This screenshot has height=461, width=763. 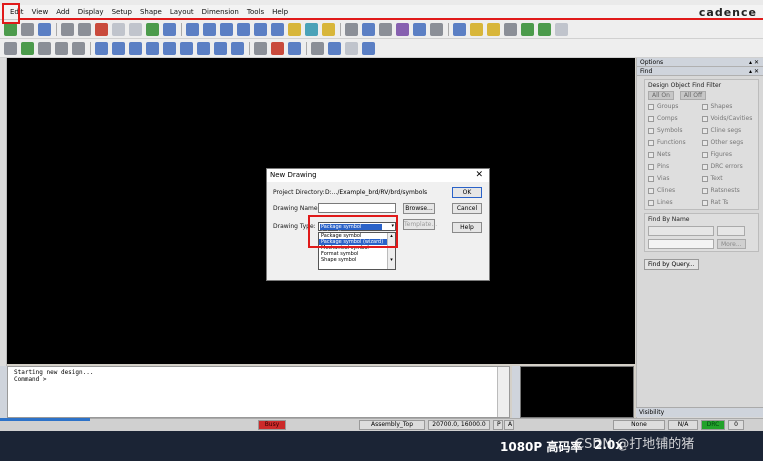 I want to click on all-off-button: All Off, so click(x=693, y=95).